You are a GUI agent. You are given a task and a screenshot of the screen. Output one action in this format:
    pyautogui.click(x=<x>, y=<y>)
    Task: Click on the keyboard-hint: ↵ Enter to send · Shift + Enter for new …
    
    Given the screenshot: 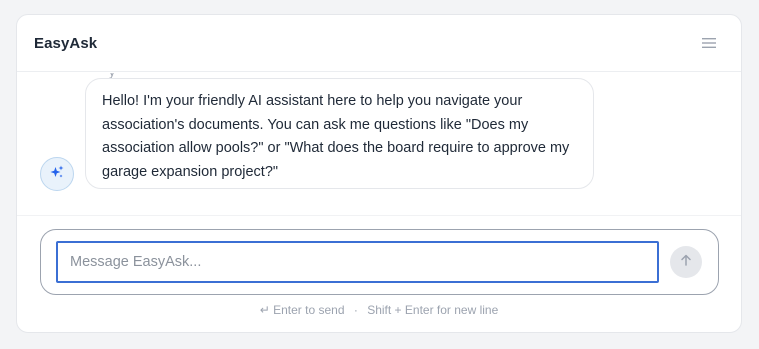 What is the action you would take?
    pyautogui.click(x=379, y=310)
    